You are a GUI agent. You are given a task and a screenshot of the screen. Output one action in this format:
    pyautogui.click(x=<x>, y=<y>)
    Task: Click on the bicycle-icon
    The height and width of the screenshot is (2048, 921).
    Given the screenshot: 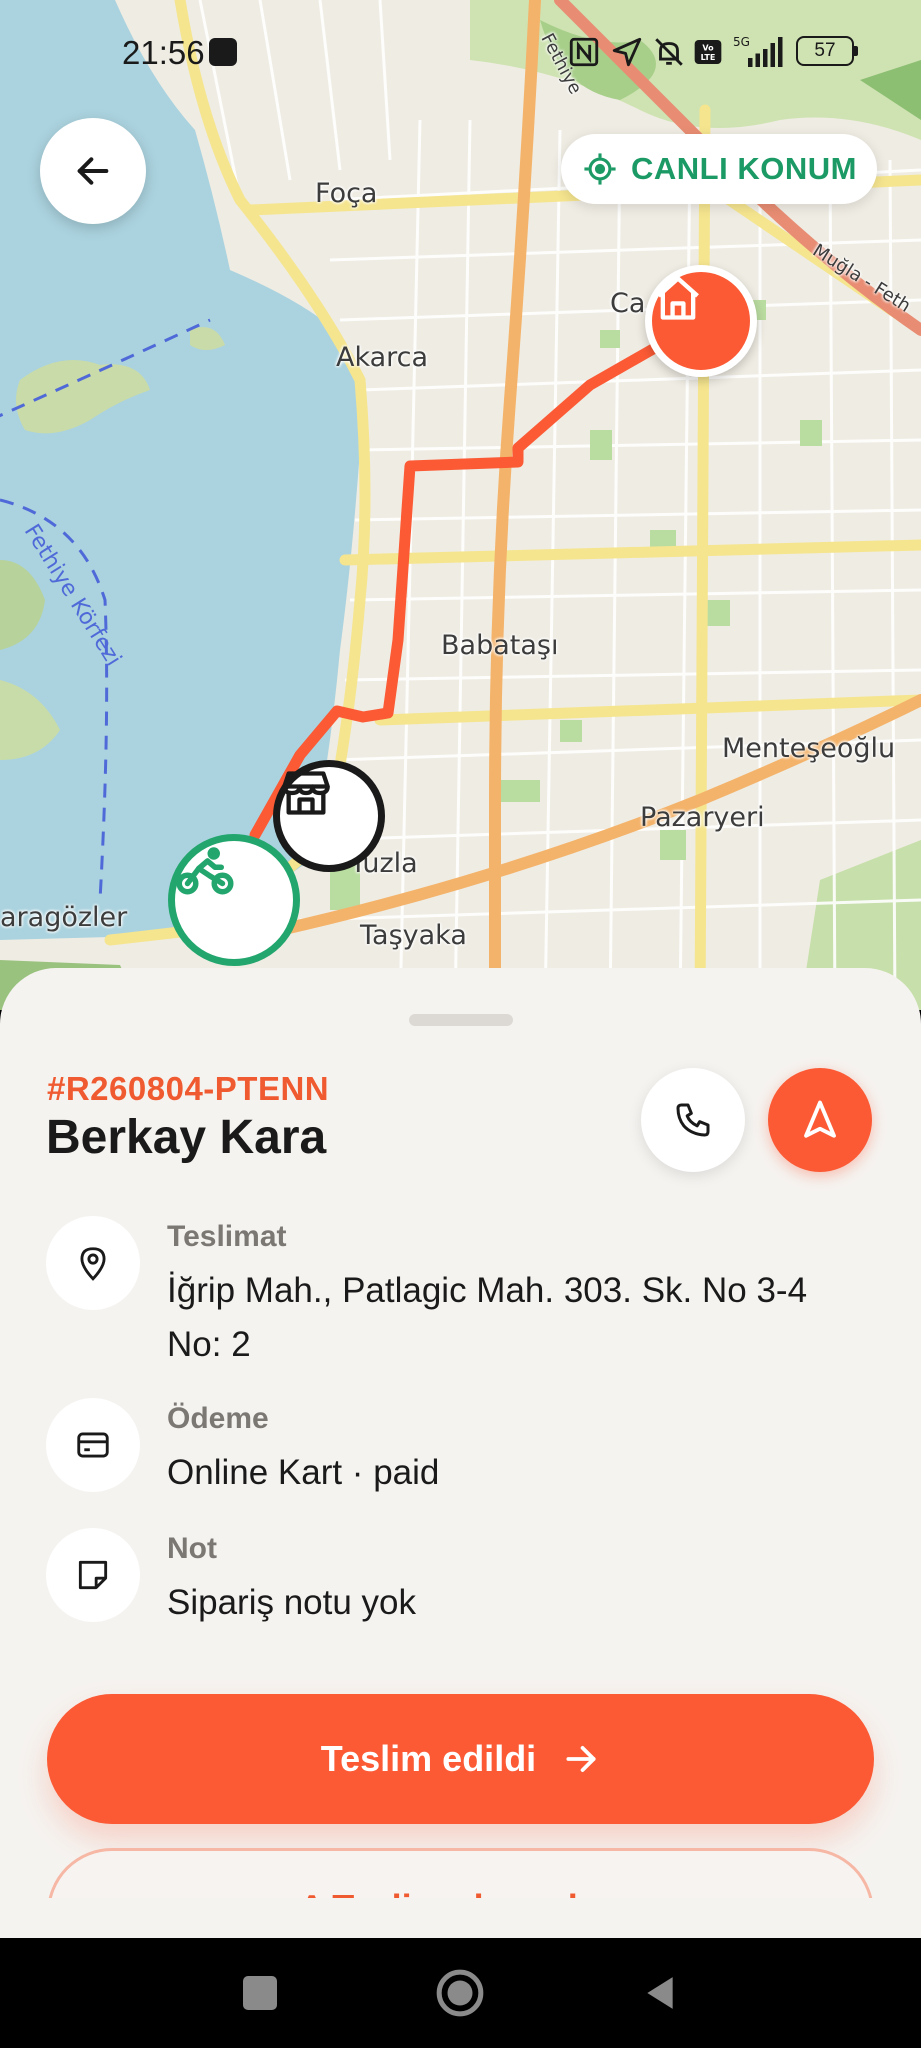 What is the action you would take?
    pyautogui.click(x=205, y=871)
    